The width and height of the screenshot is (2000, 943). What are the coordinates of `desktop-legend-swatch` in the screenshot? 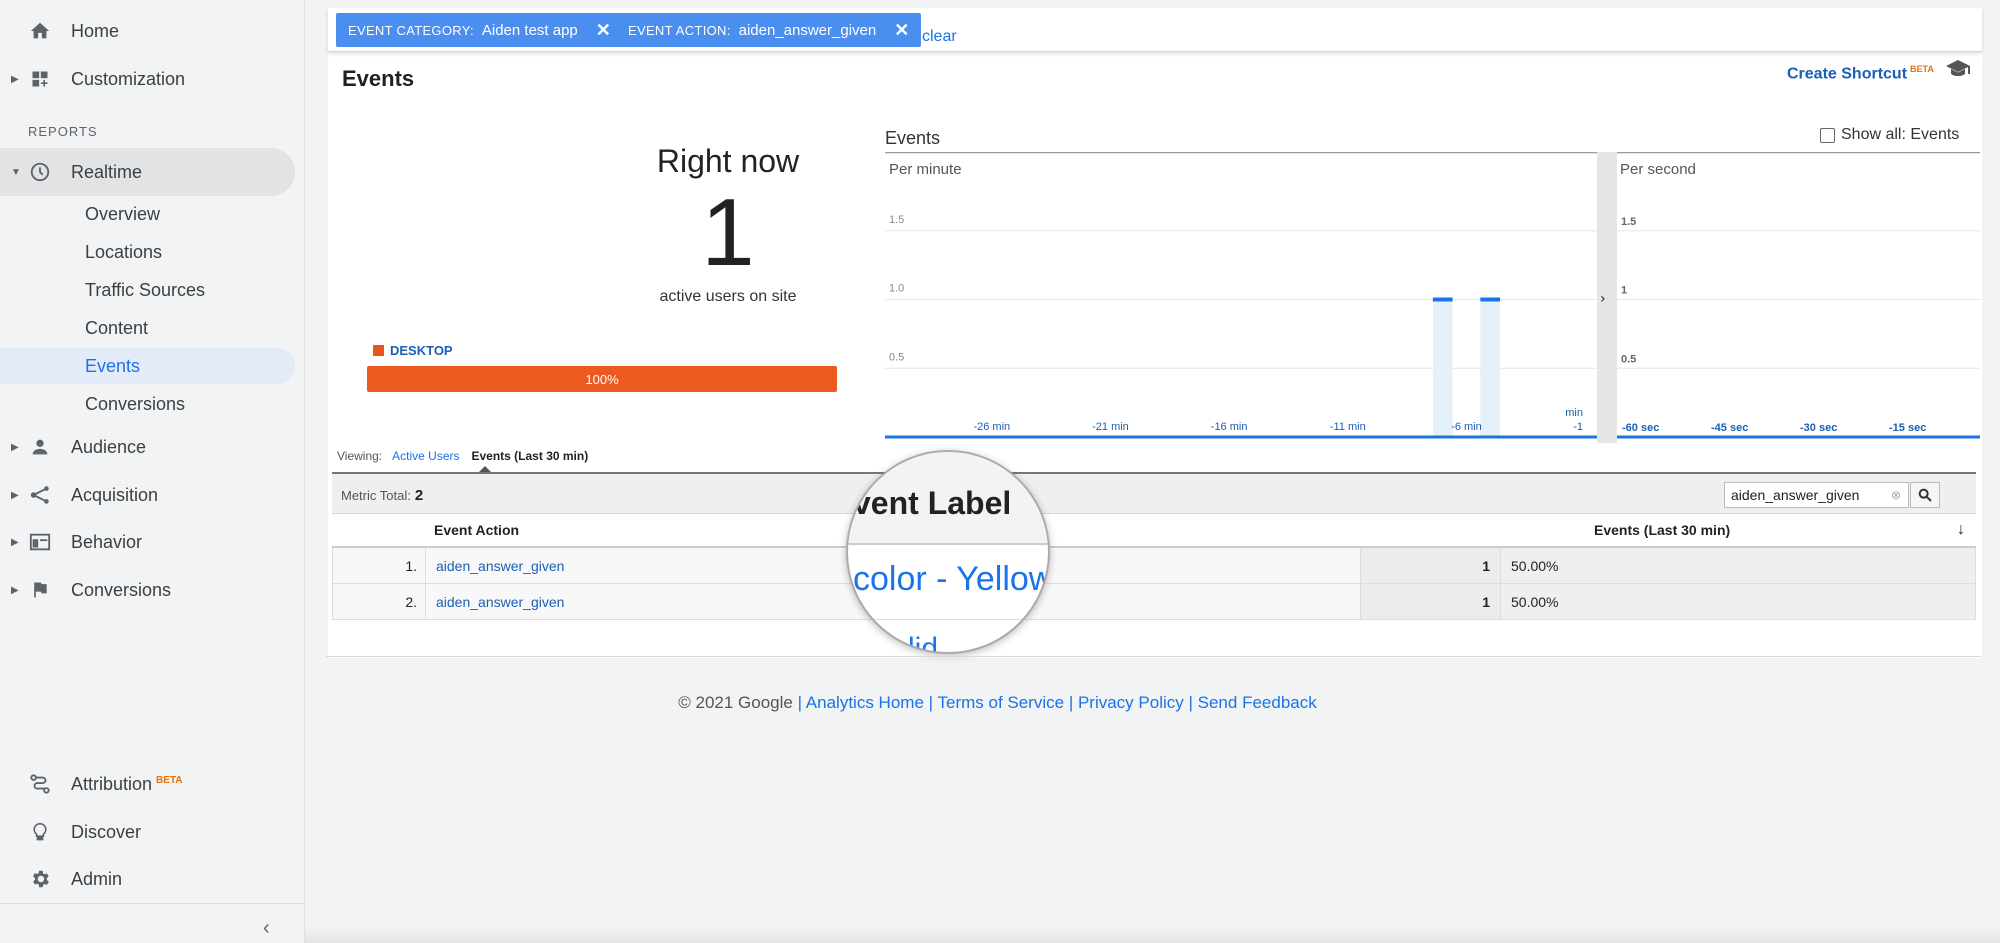 It's located at (378, 350).